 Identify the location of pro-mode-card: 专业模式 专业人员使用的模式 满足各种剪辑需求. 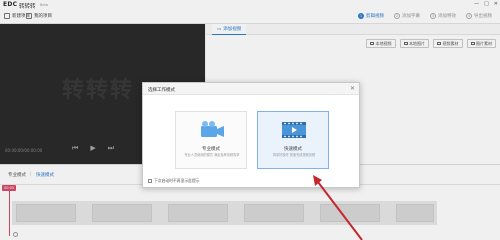
(211, 140).